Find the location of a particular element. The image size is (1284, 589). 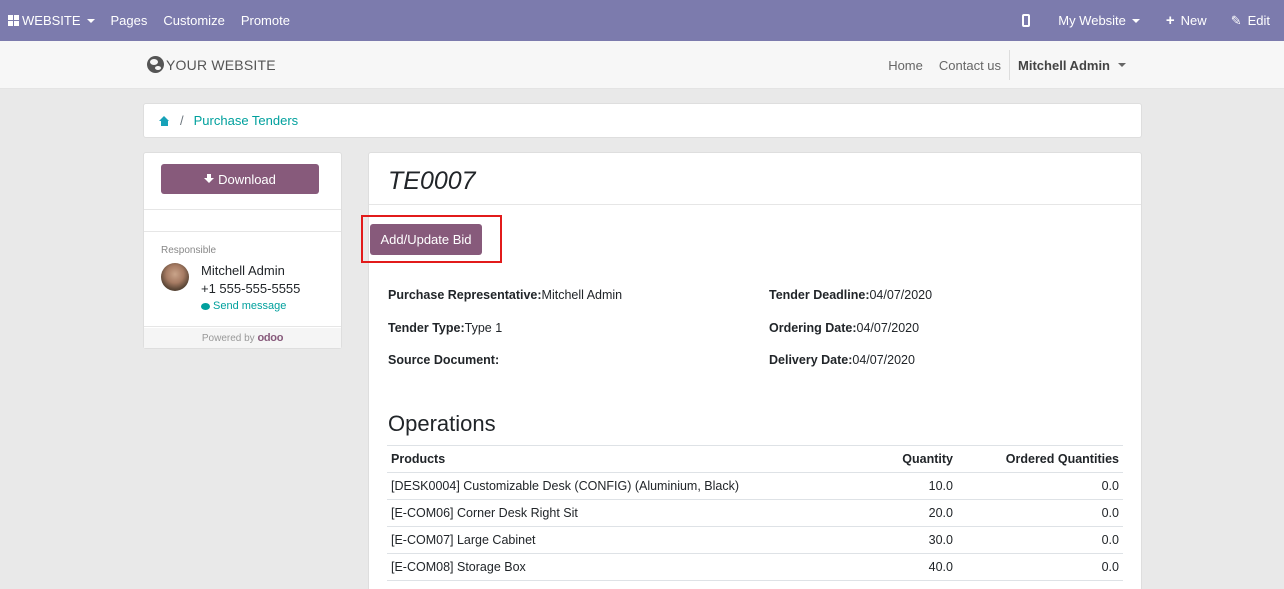

menu-pages-label: Pages is located at coordinates (129, 20).